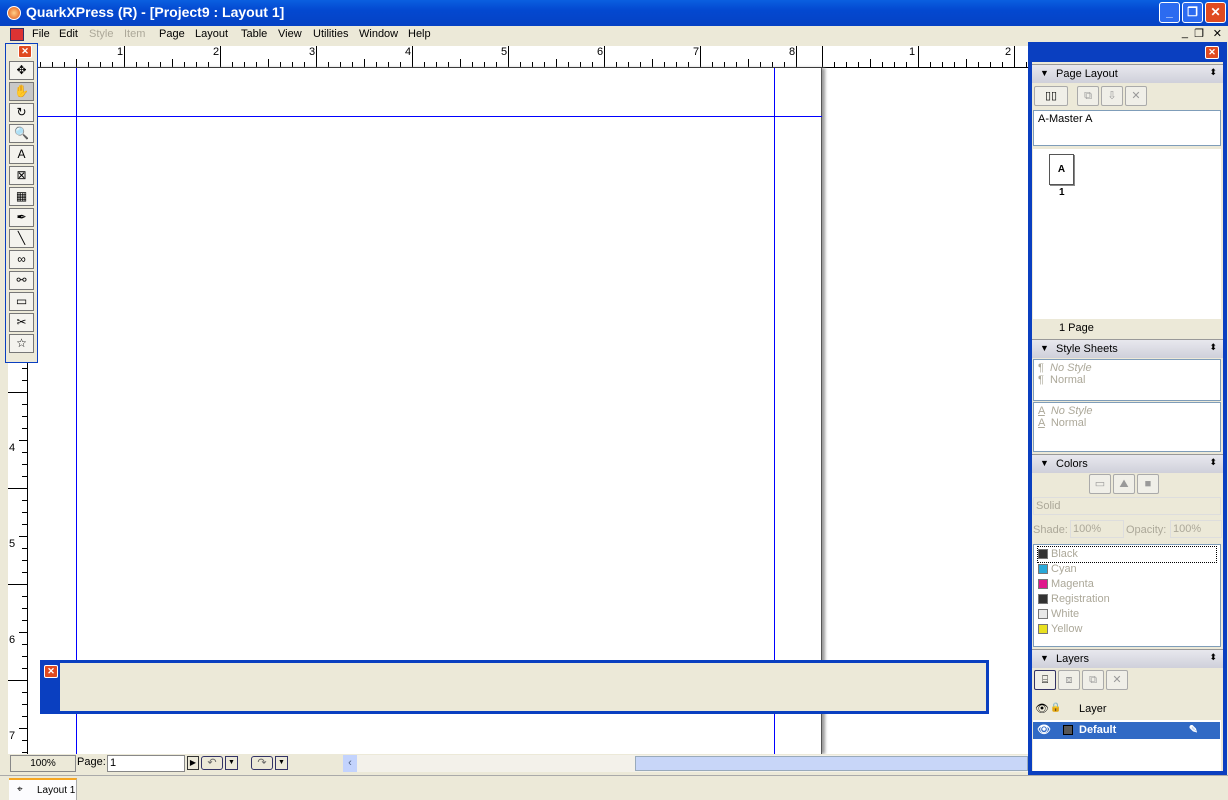  What do you see at coordinates (21, 301) in the screenshot?
I see `composition-zone-tool-icon: ▭` at bounding box center [21, 301].